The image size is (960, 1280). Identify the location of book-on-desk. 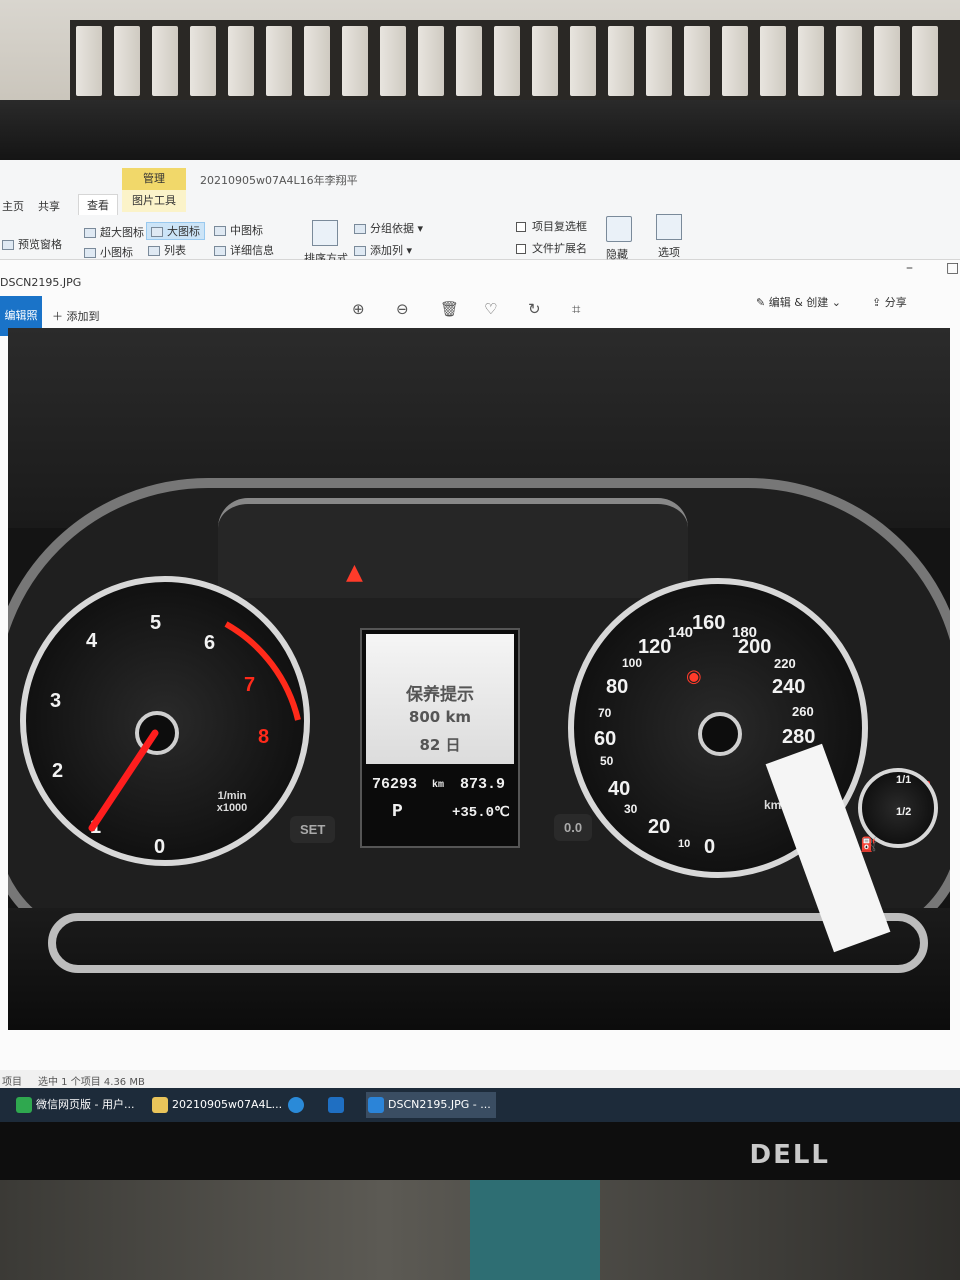
(535, 1230).